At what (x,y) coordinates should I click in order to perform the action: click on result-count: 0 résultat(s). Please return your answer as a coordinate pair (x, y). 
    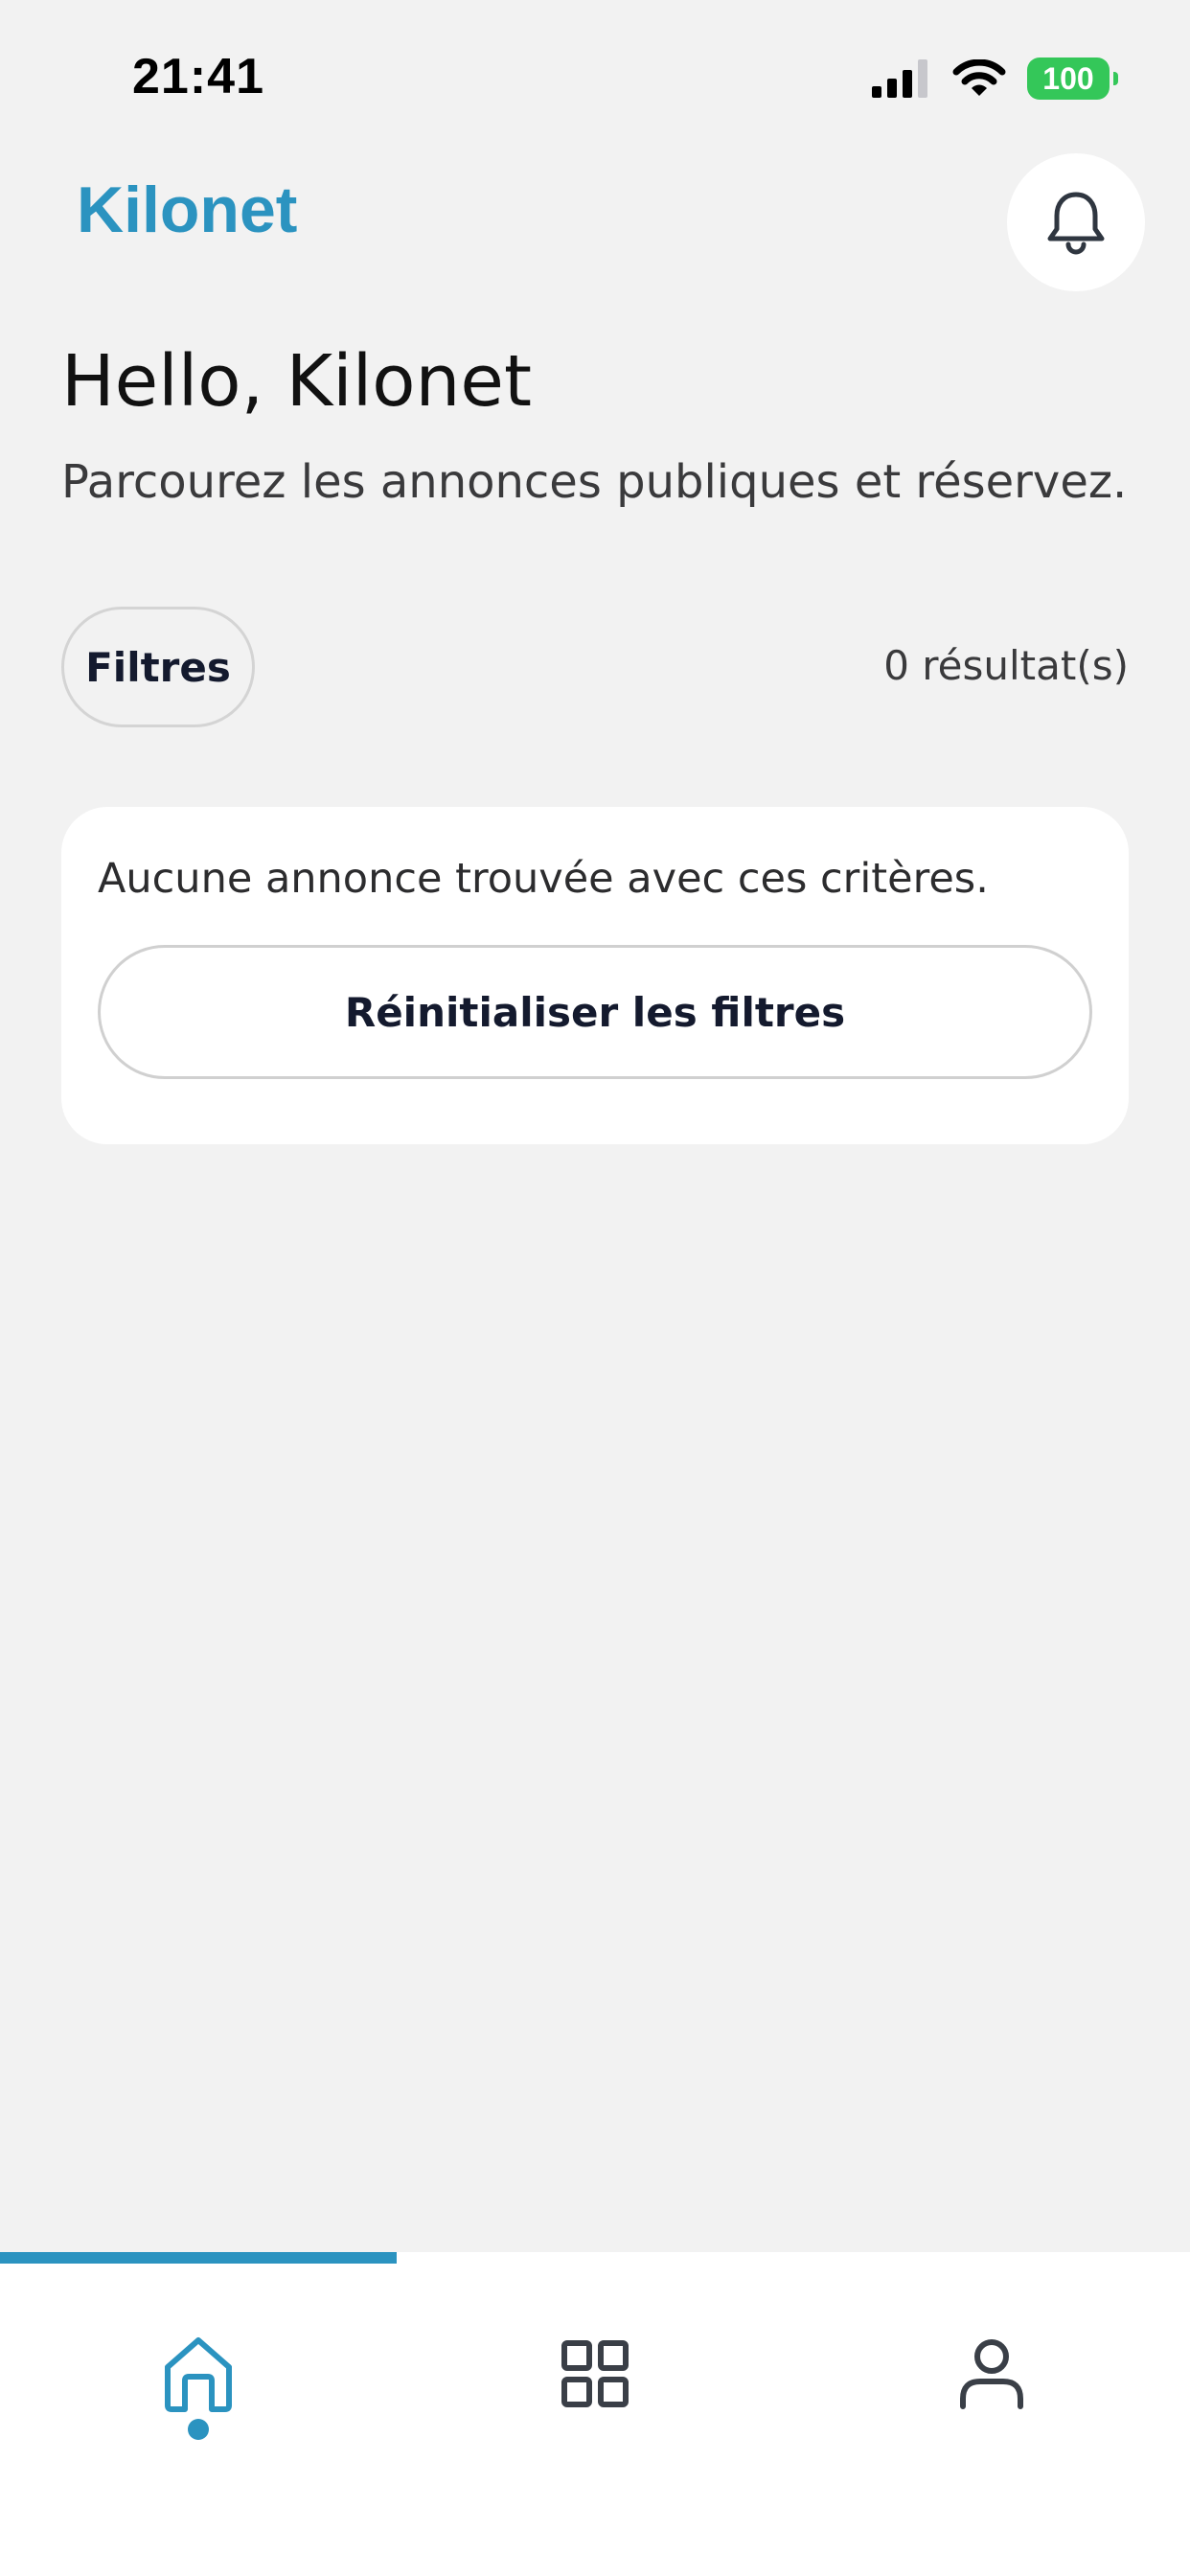
    Looking at the image, I should click on (1006, 665).